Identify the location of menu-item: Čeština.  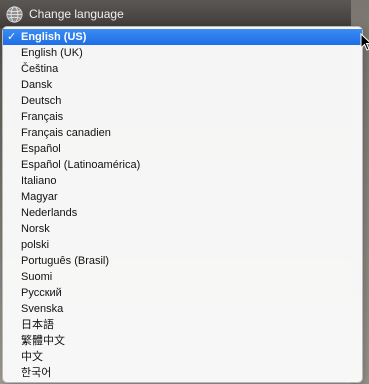
(182, 69).